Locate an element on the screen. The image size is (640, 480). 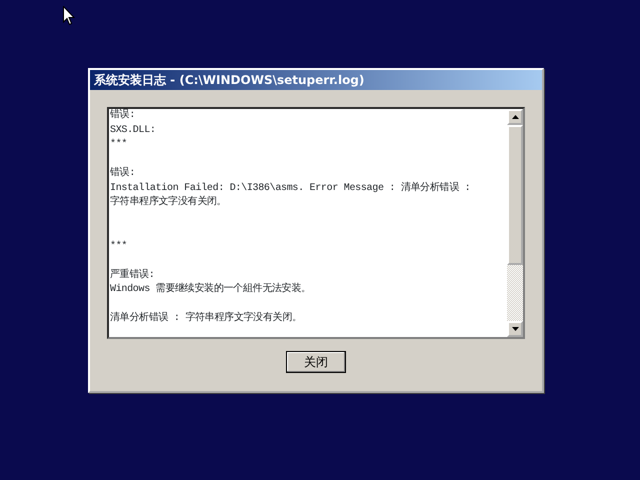
log-line: 字符串程序文字没有关闭。 is located at coordinates (169, 203).